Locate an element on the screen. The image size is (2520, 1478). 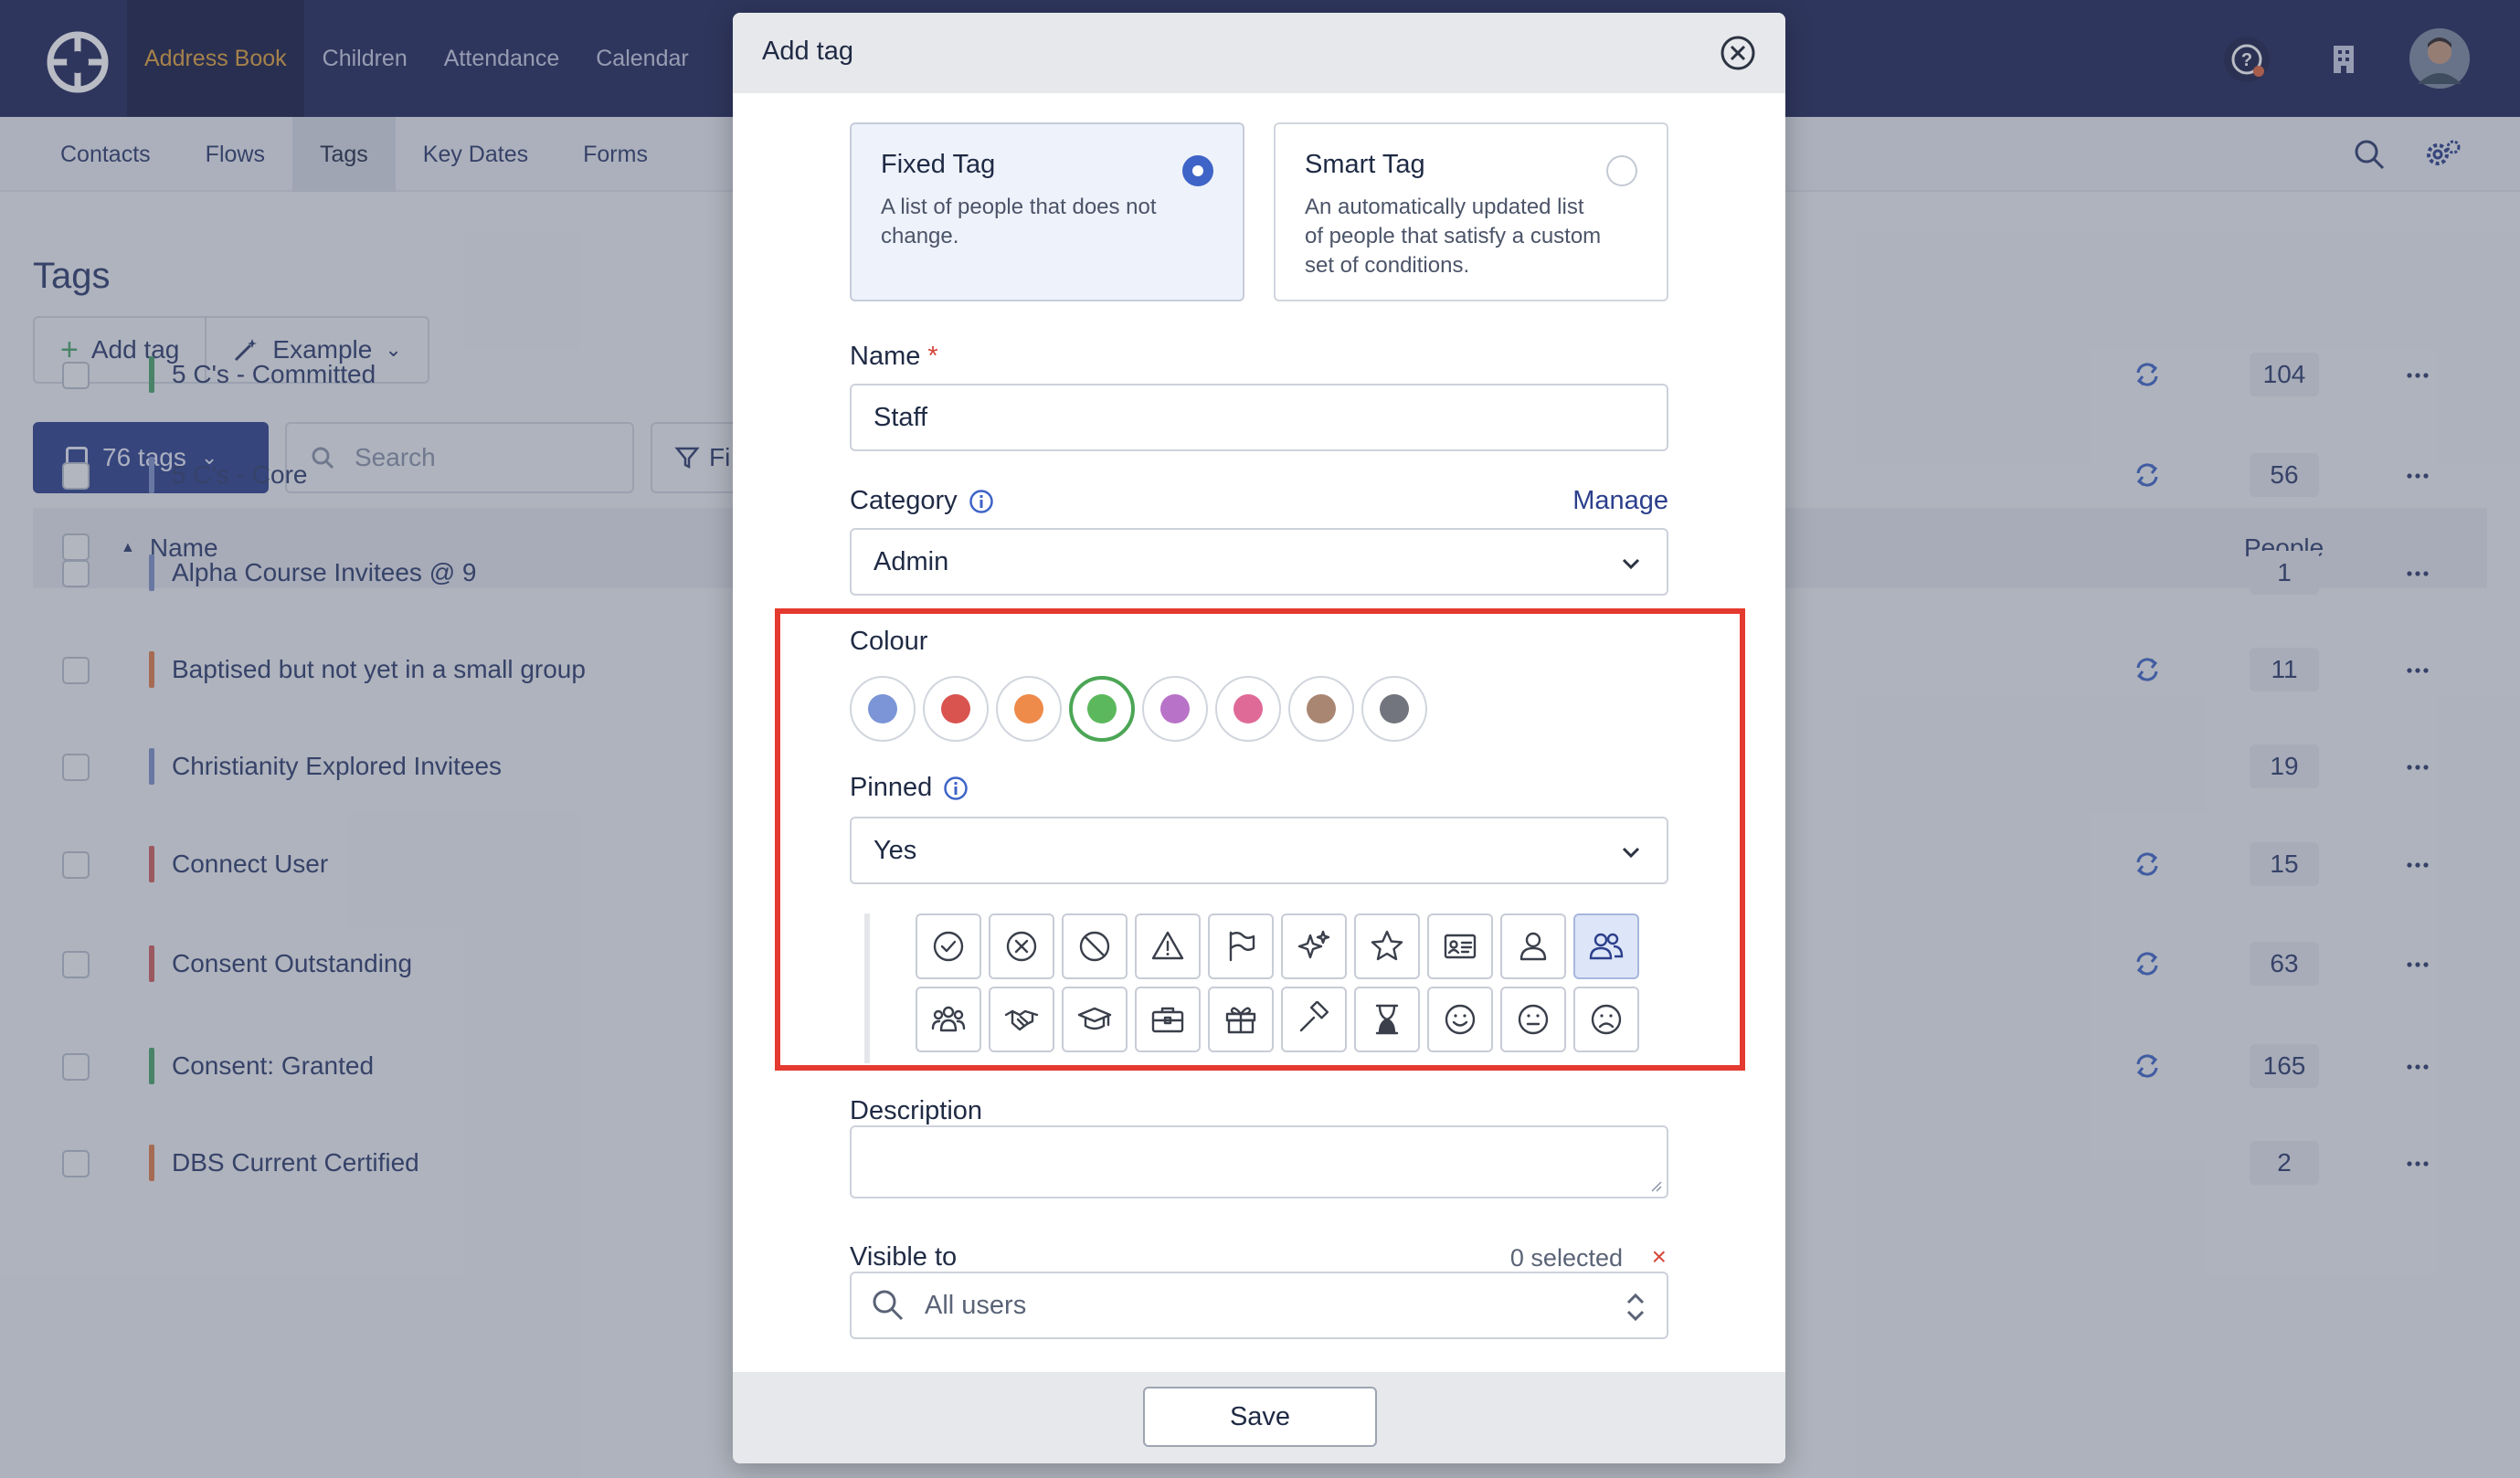
smart-tag-title: Smart Tag is located at coordinates (1365, 164).